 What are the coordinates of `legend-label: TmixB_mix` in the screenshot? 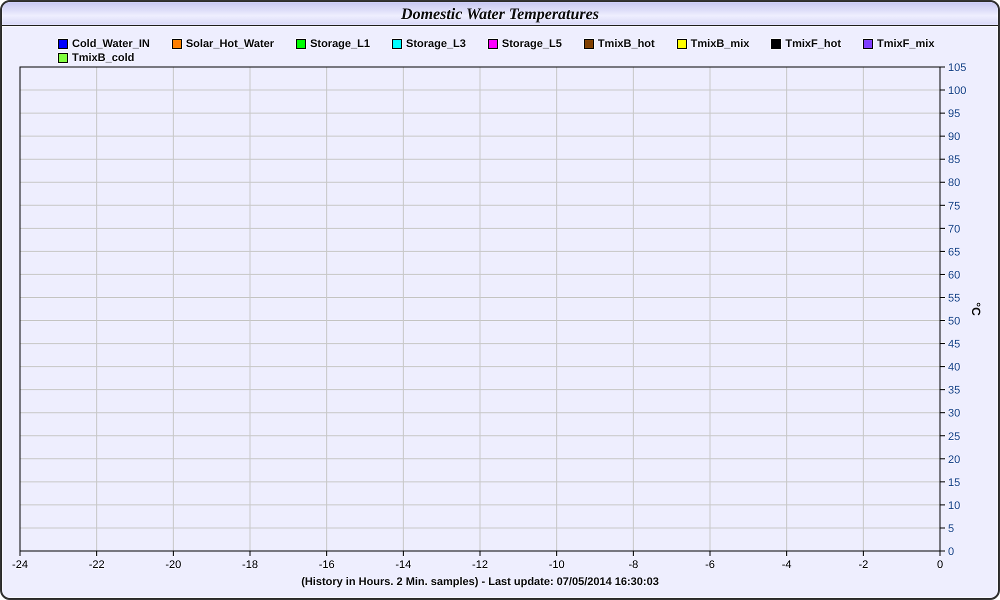 It's located at (720, 44).